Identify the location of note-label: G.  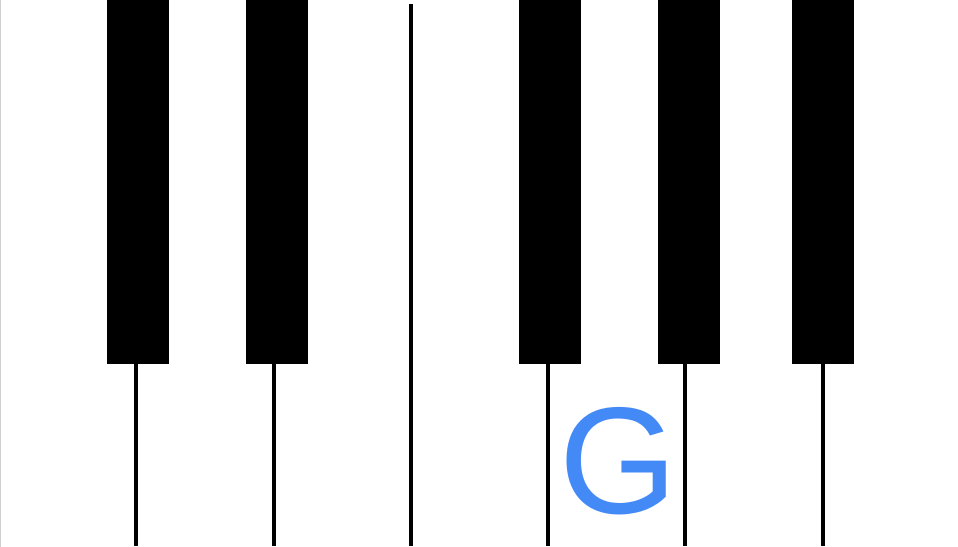
(618, 461).